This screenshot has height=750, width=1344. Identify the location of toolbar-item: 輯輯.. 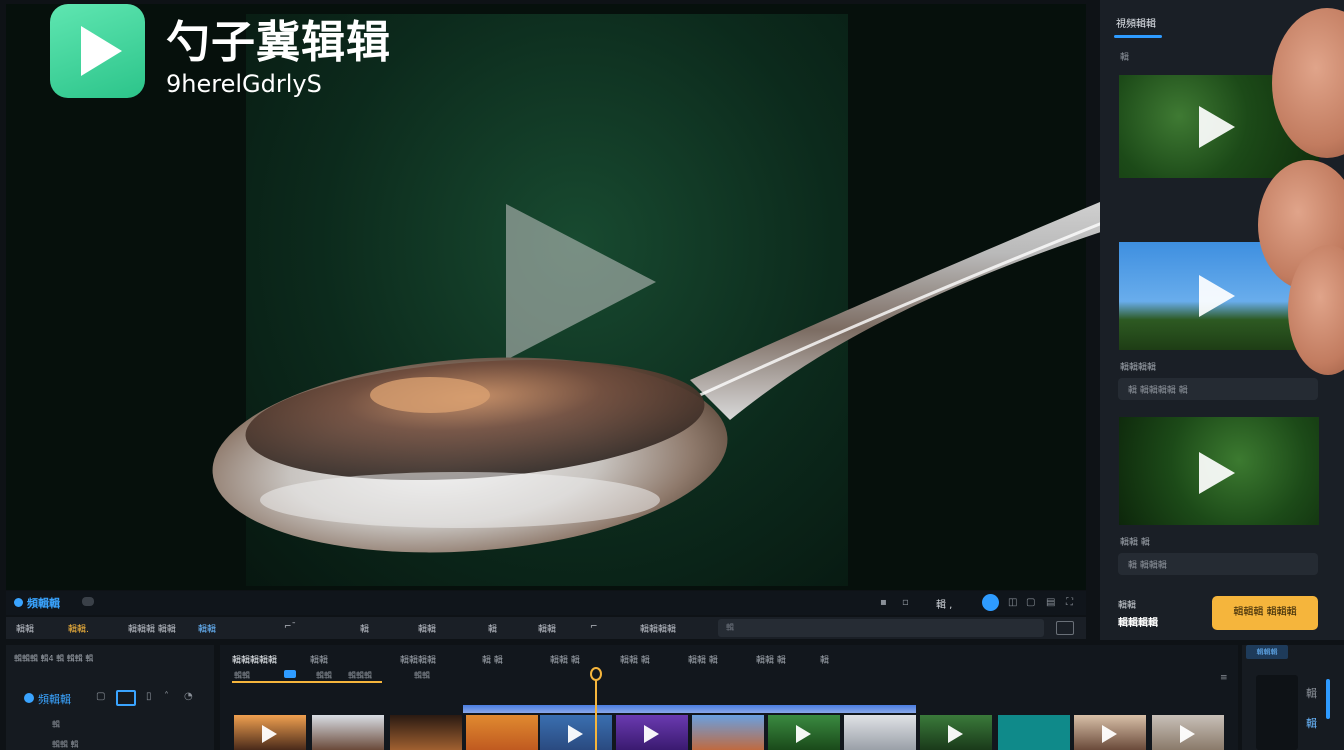
(78, 628).